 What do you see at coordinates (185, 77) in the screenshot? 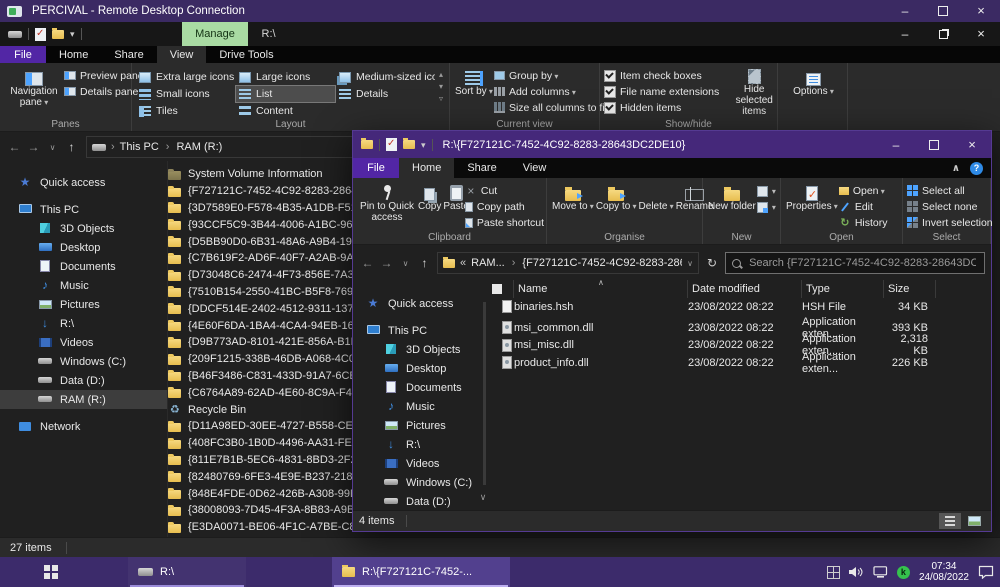
I see `layout-option: Extra large icons` at bounding box center [185, 77].